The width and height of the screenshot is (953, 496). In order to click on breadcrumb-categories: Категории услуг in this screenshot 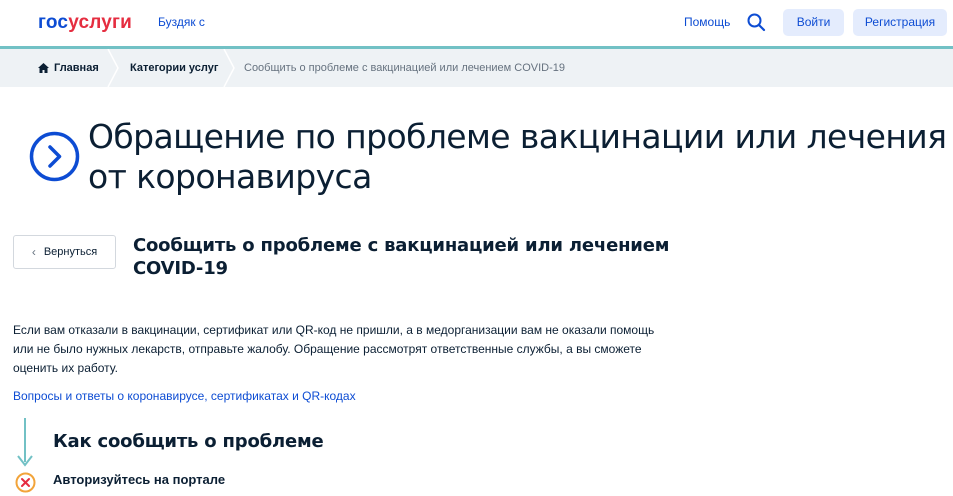, I will do `click(174, 68)`.